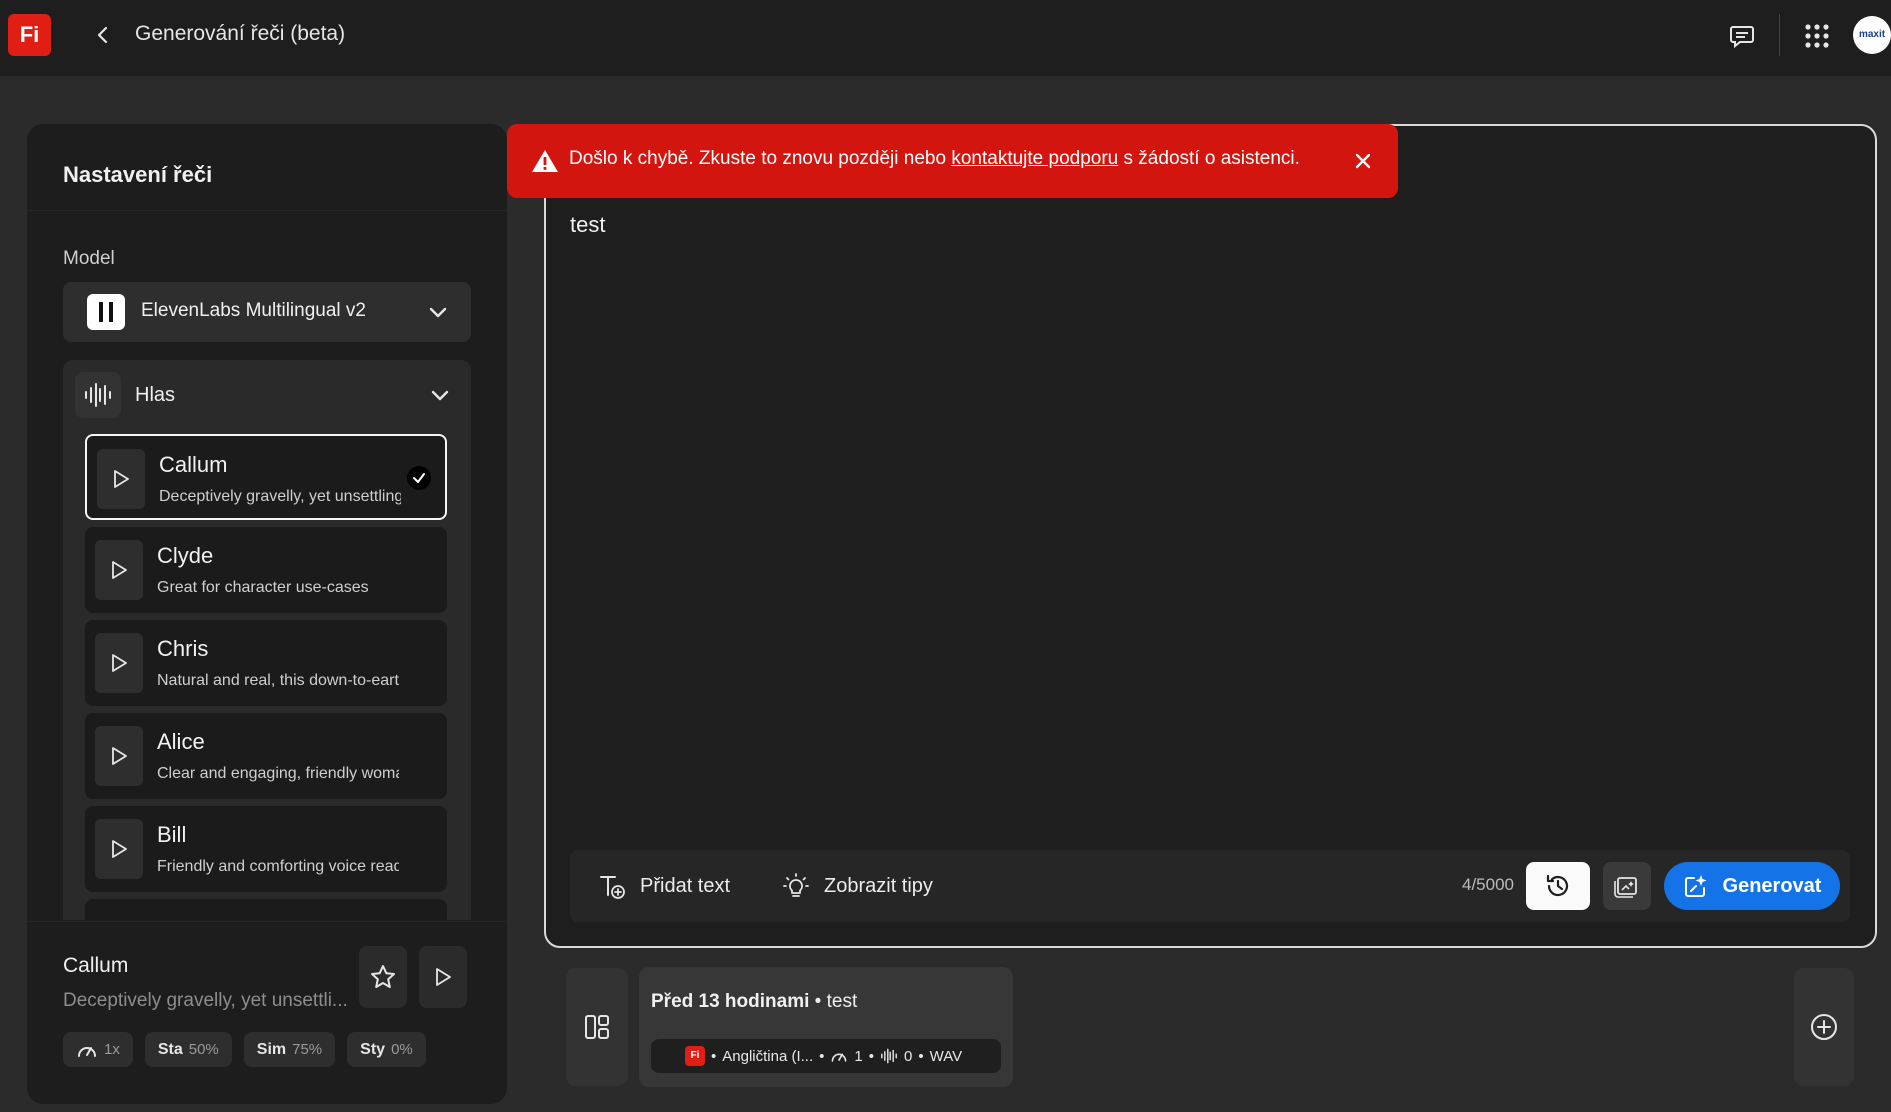 The image size is (1891, 1112). I want to click on chip-label: Sty, so click(373, 1049).